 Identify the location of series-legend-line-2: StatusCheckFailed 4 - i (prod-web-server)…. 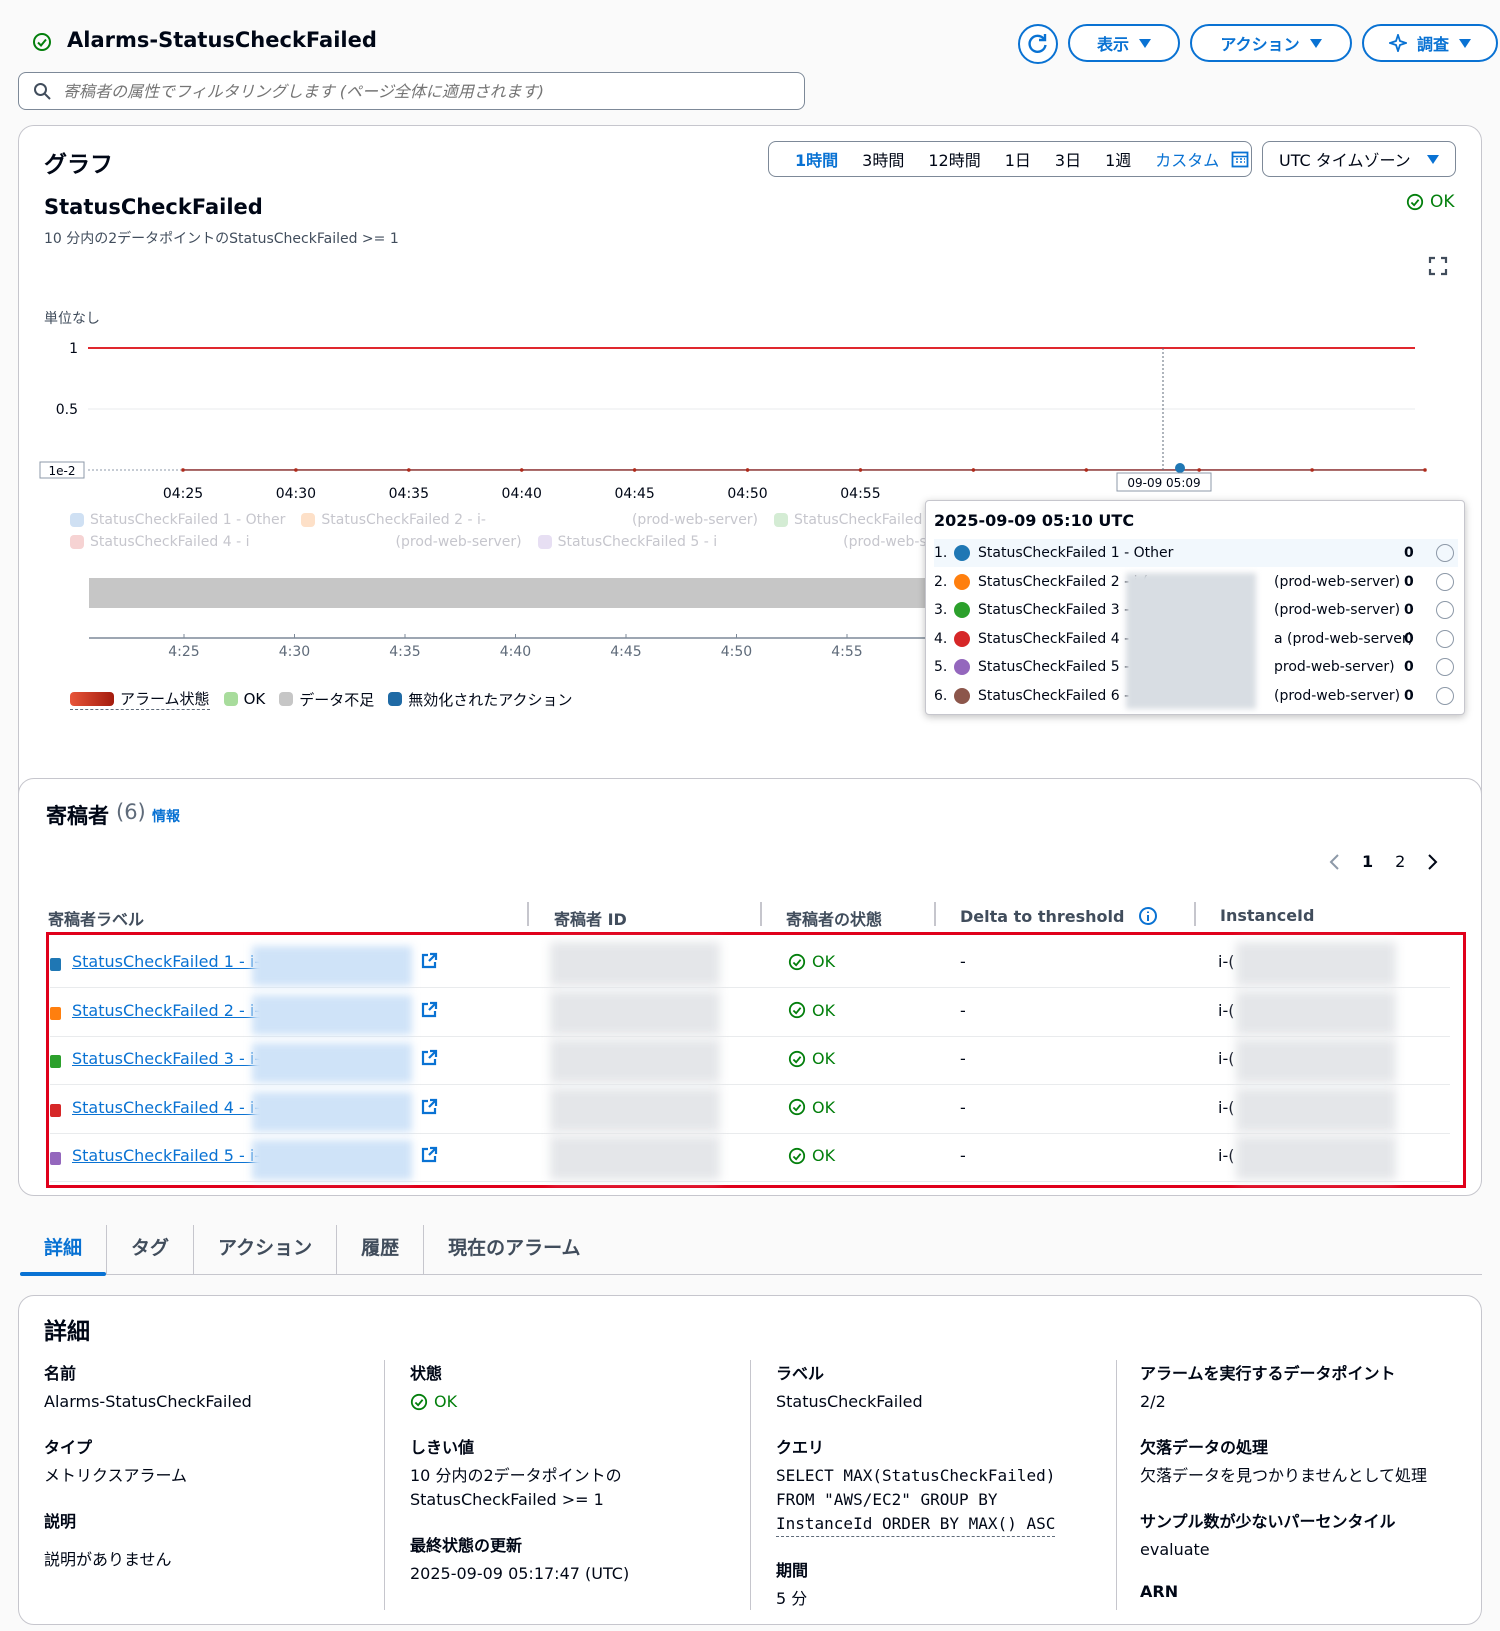
(505, 542).